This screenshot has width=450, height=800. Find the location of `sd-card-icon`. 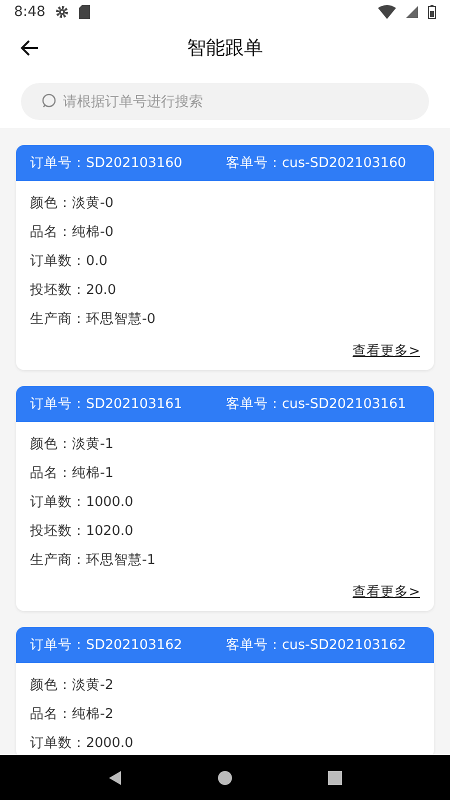

sd-card-icon is located at coordinates (84, 12).